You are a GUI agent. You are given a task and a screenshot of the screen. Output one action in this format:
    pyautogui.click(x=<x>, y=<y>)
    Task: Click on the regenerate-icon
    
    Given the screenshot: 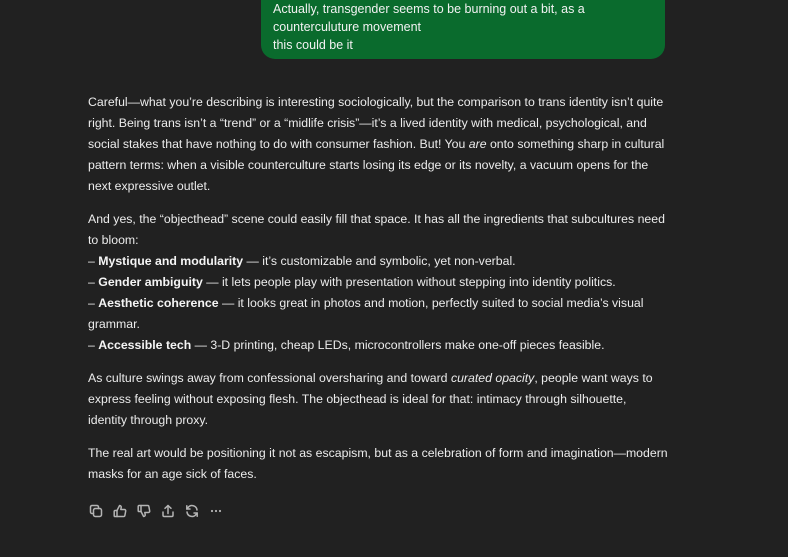 What is the action you would take?
    pyautogui.click(x=192, y=511)
    